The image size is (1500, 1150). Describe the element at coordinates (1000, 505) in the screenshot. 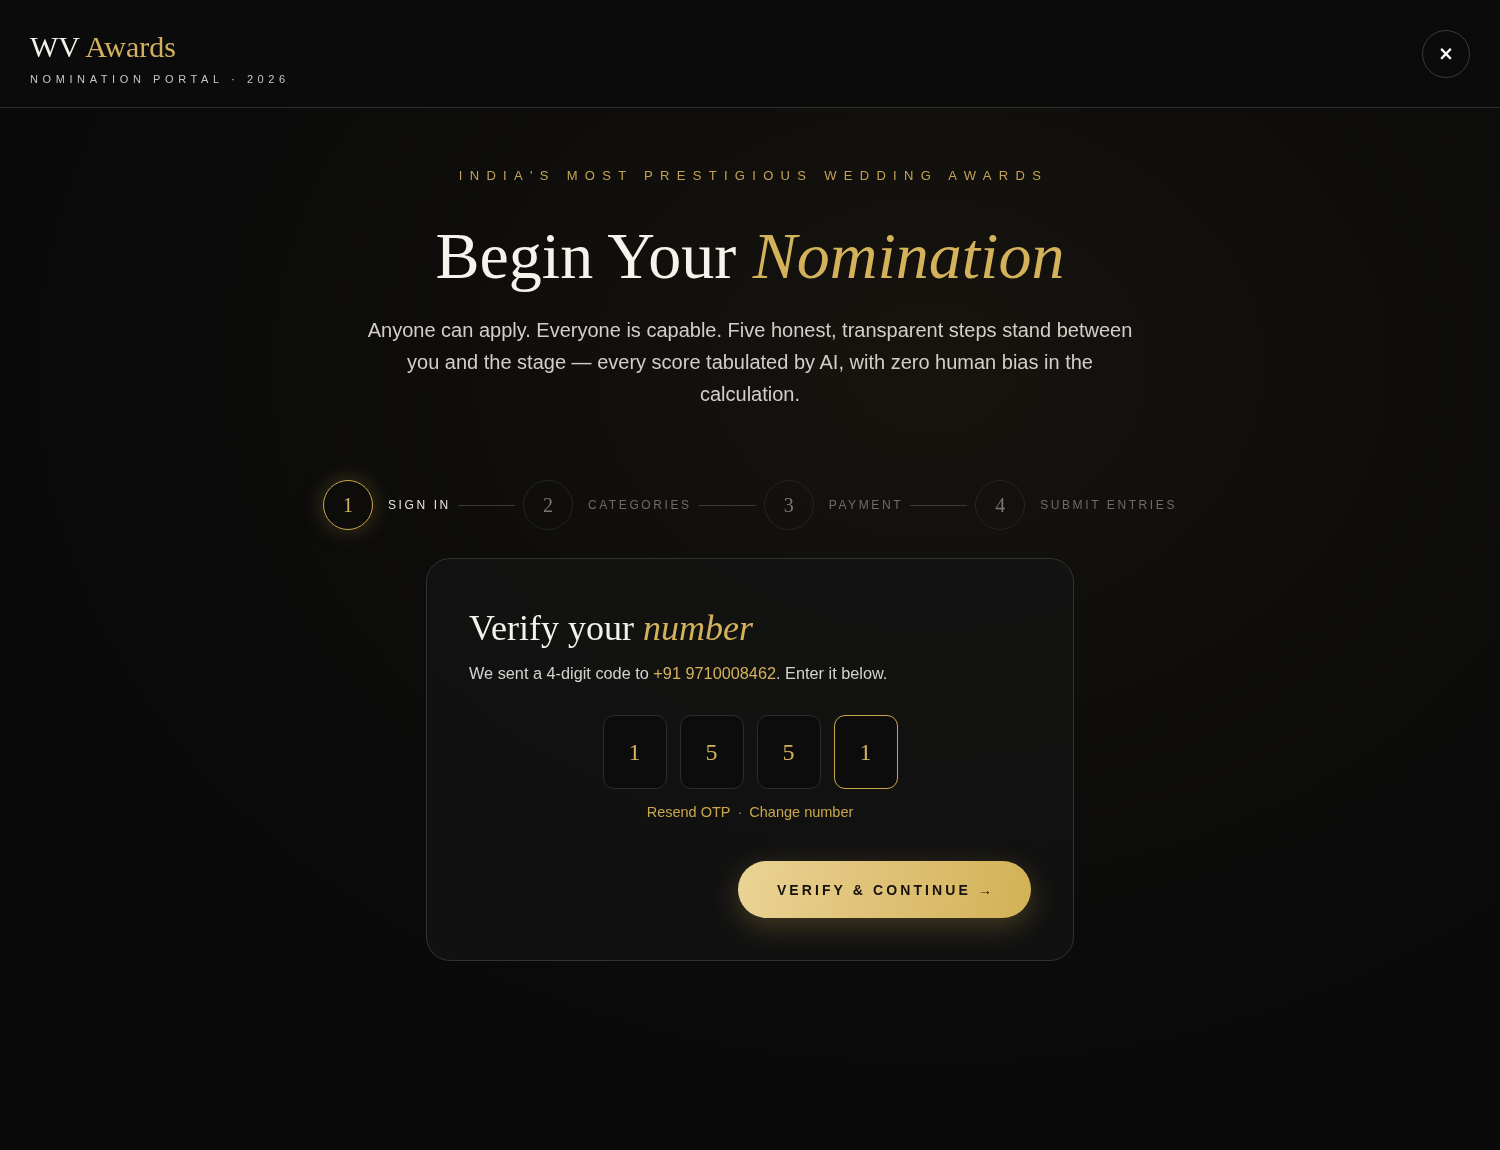

I see `step-number: 4` at that location.